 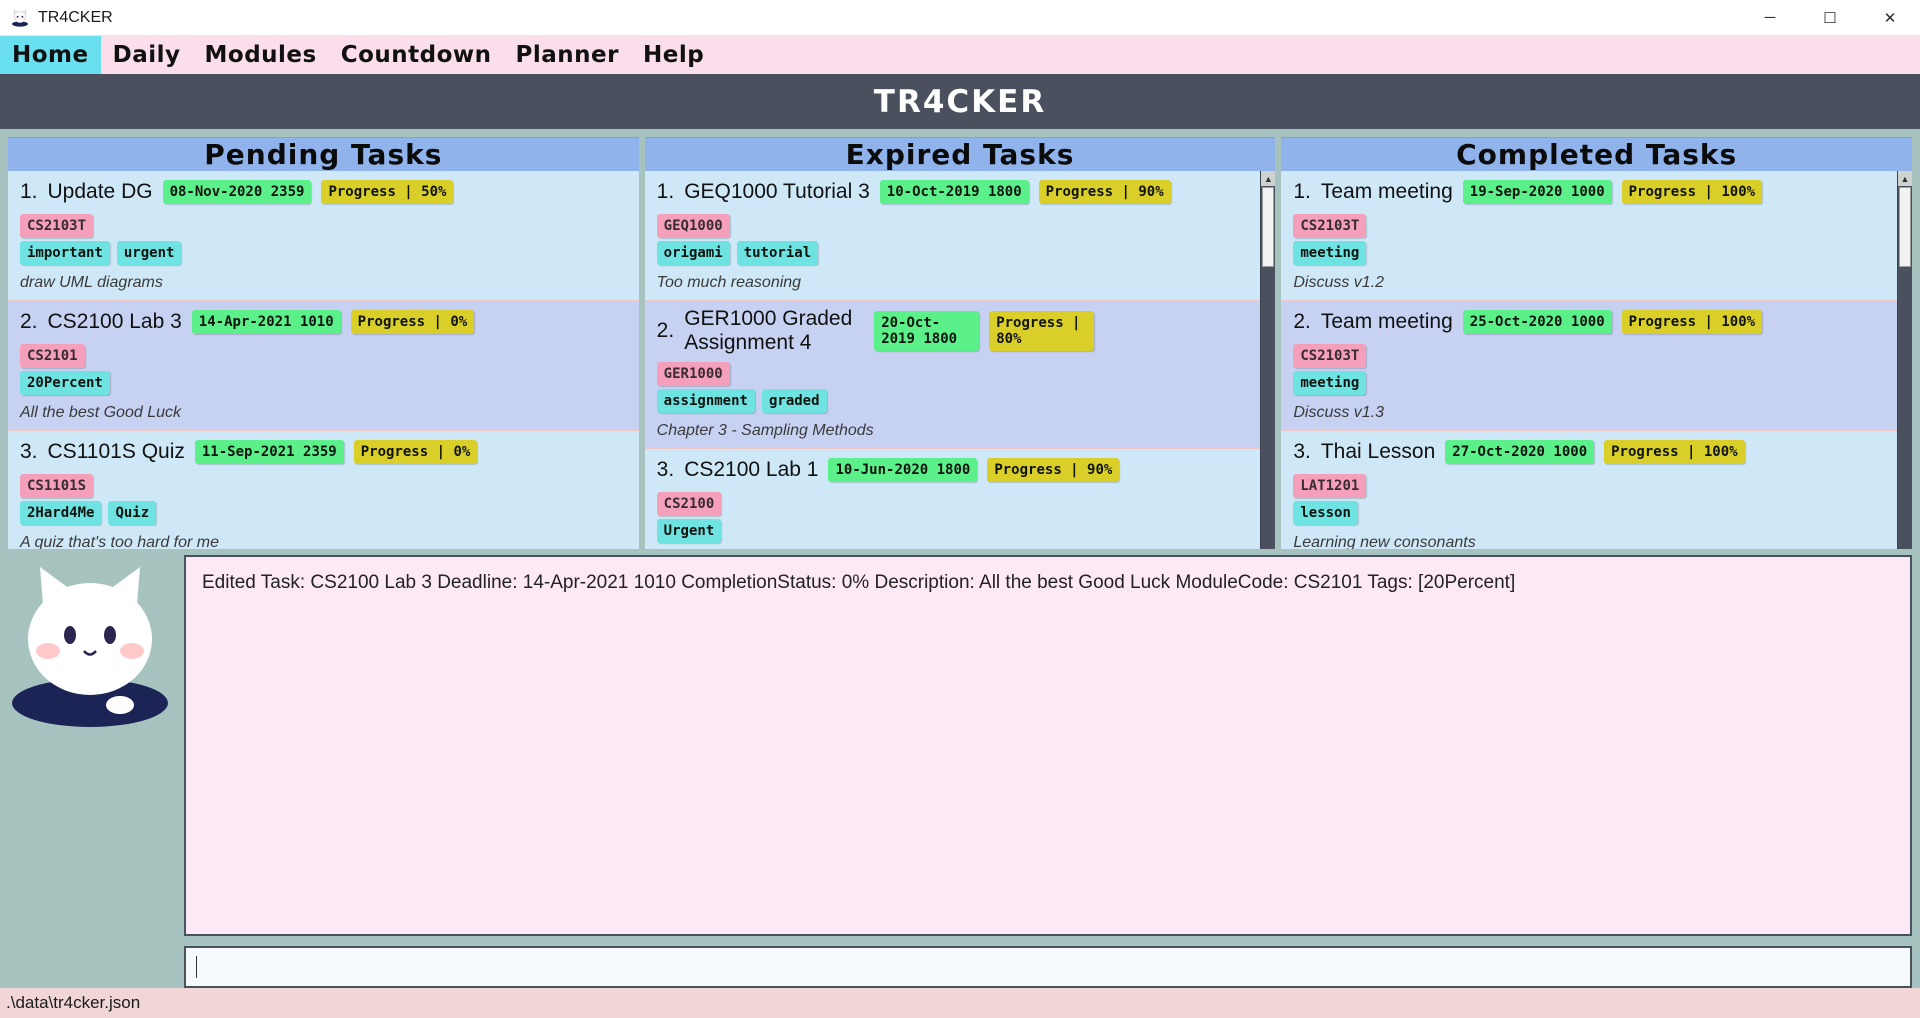 I want to click on status-bar: .\data\tr4cker.json, so click(x=960, y=1003).